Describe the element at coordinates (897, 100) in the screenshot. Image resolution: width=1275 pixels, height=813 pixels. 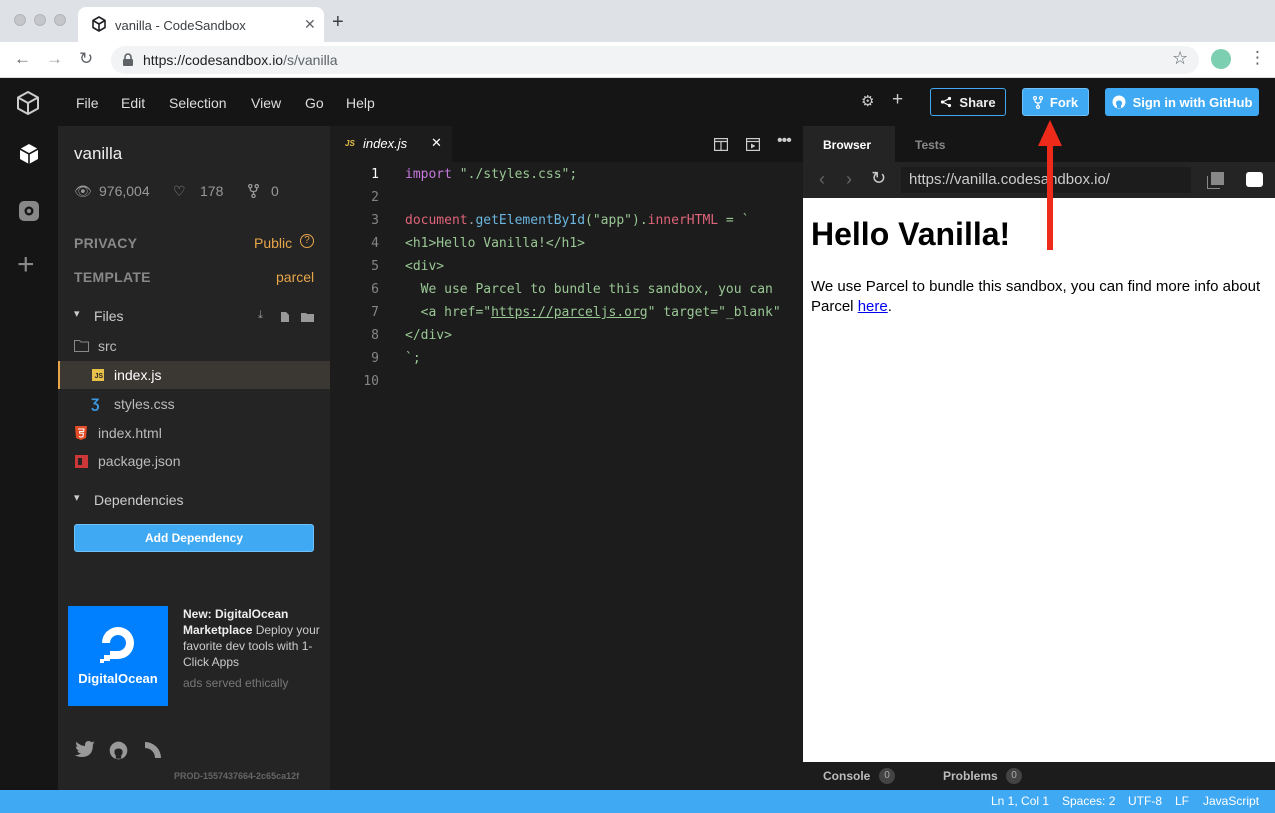
I see `add-icon: +` at that location.